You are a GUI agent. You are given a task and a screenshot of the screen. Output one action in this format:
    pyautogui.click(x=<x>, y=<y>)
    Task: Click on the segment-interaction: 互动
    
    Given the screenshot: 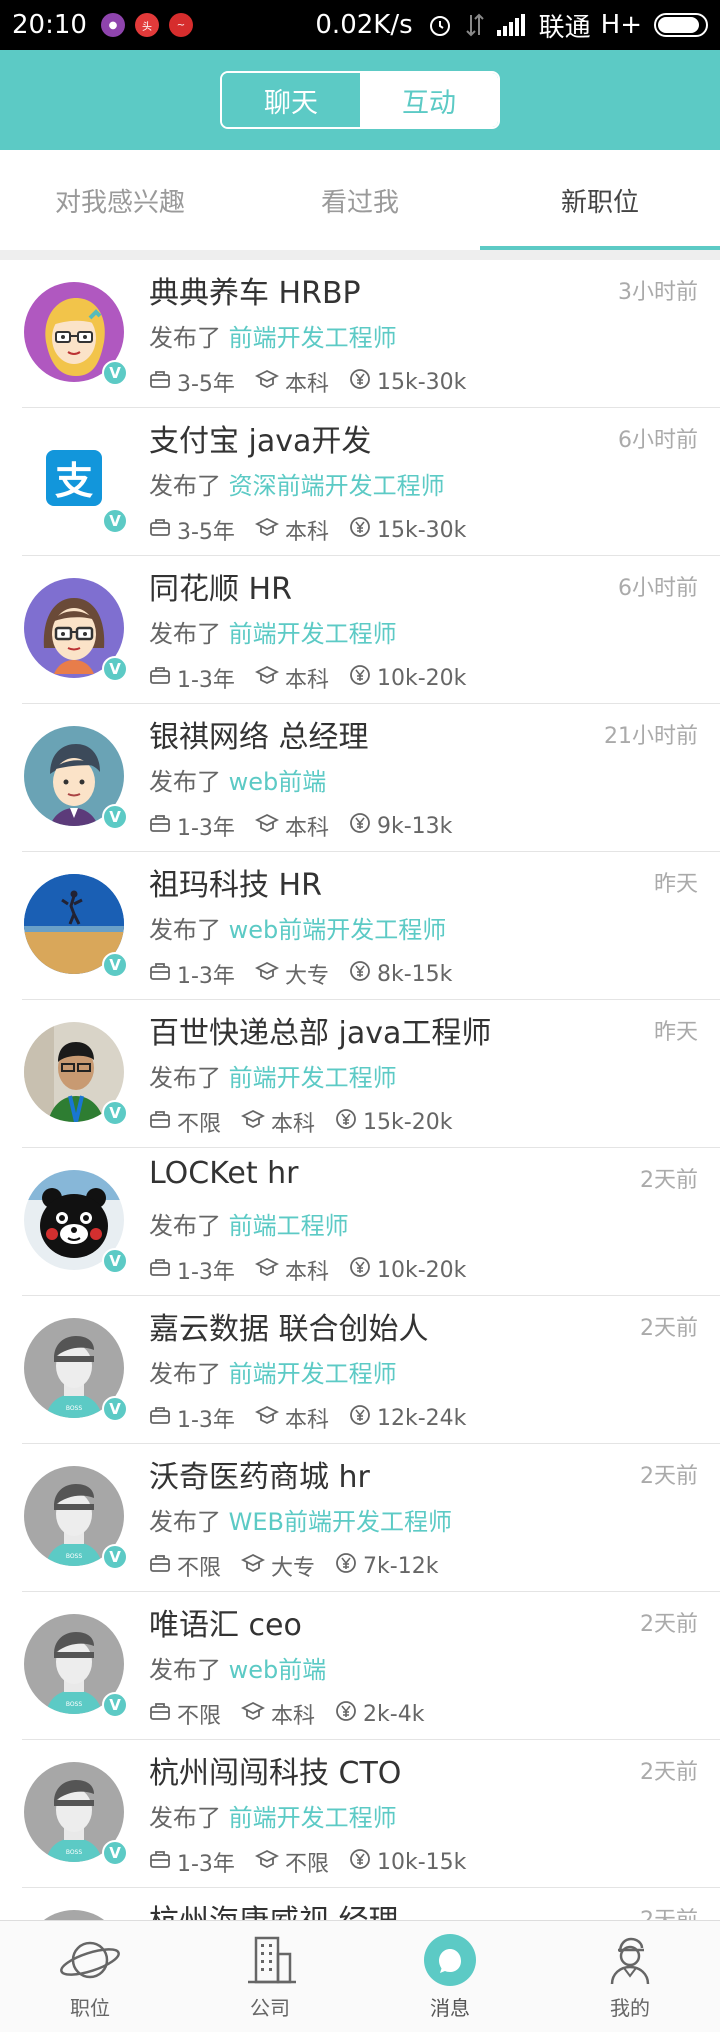 What is the action you would take?
    pyautogui.click(x=429, y=100)
    